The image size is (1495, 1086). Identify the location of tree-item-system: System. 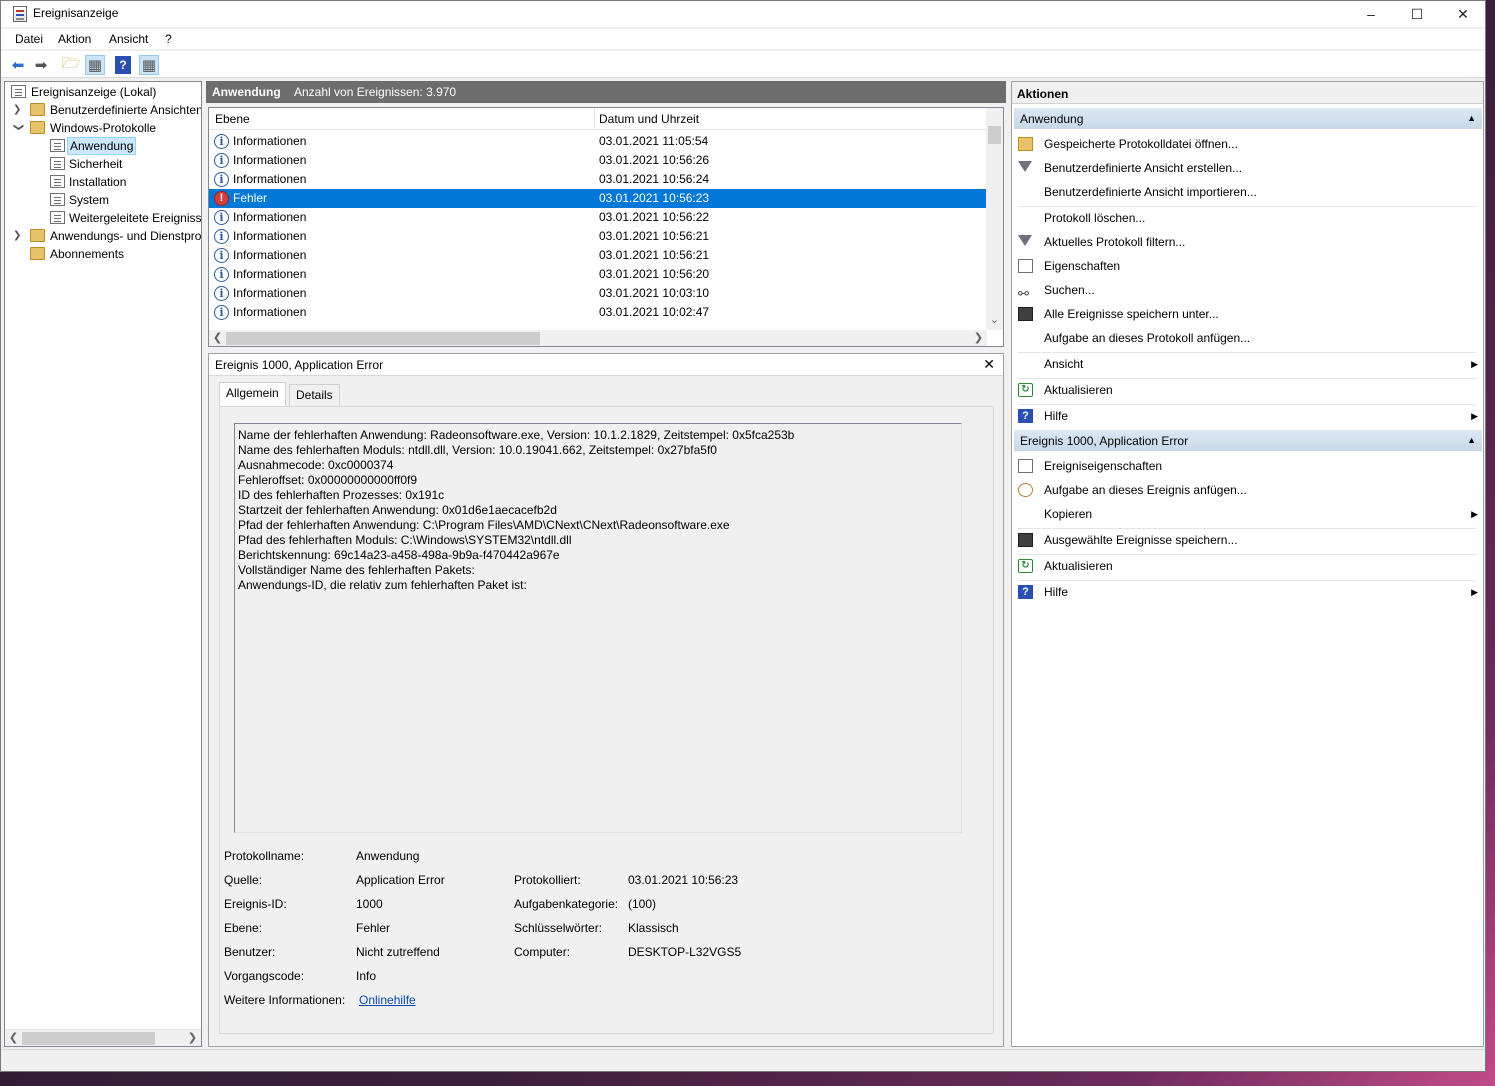
(103, 200).